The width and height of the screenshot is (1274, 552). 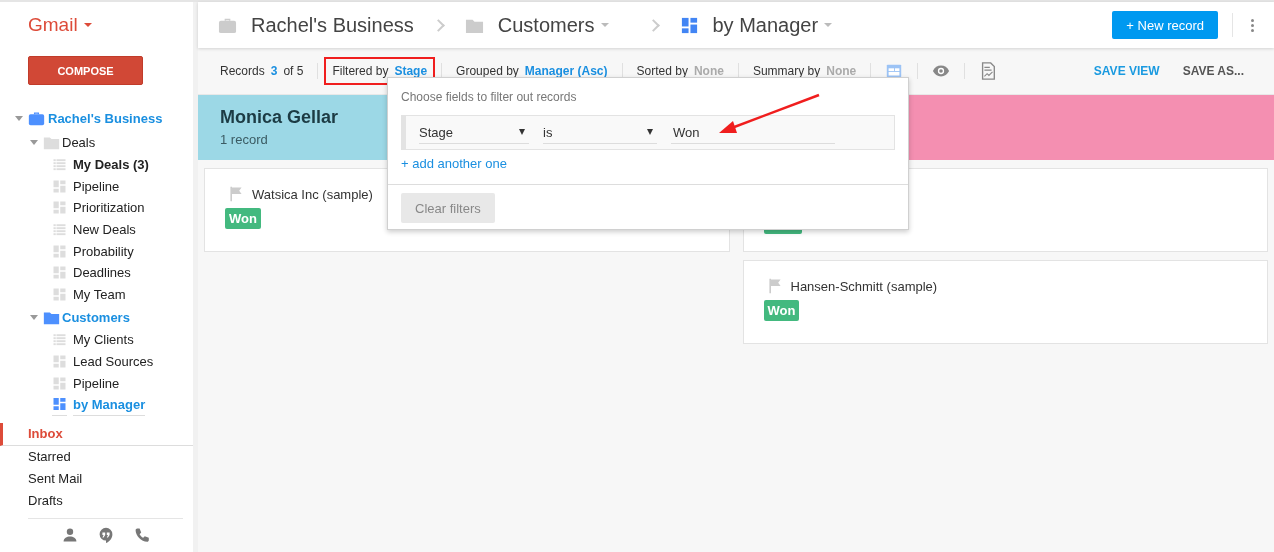 I want to click on operator-select: is, so click(x=600, y=132).